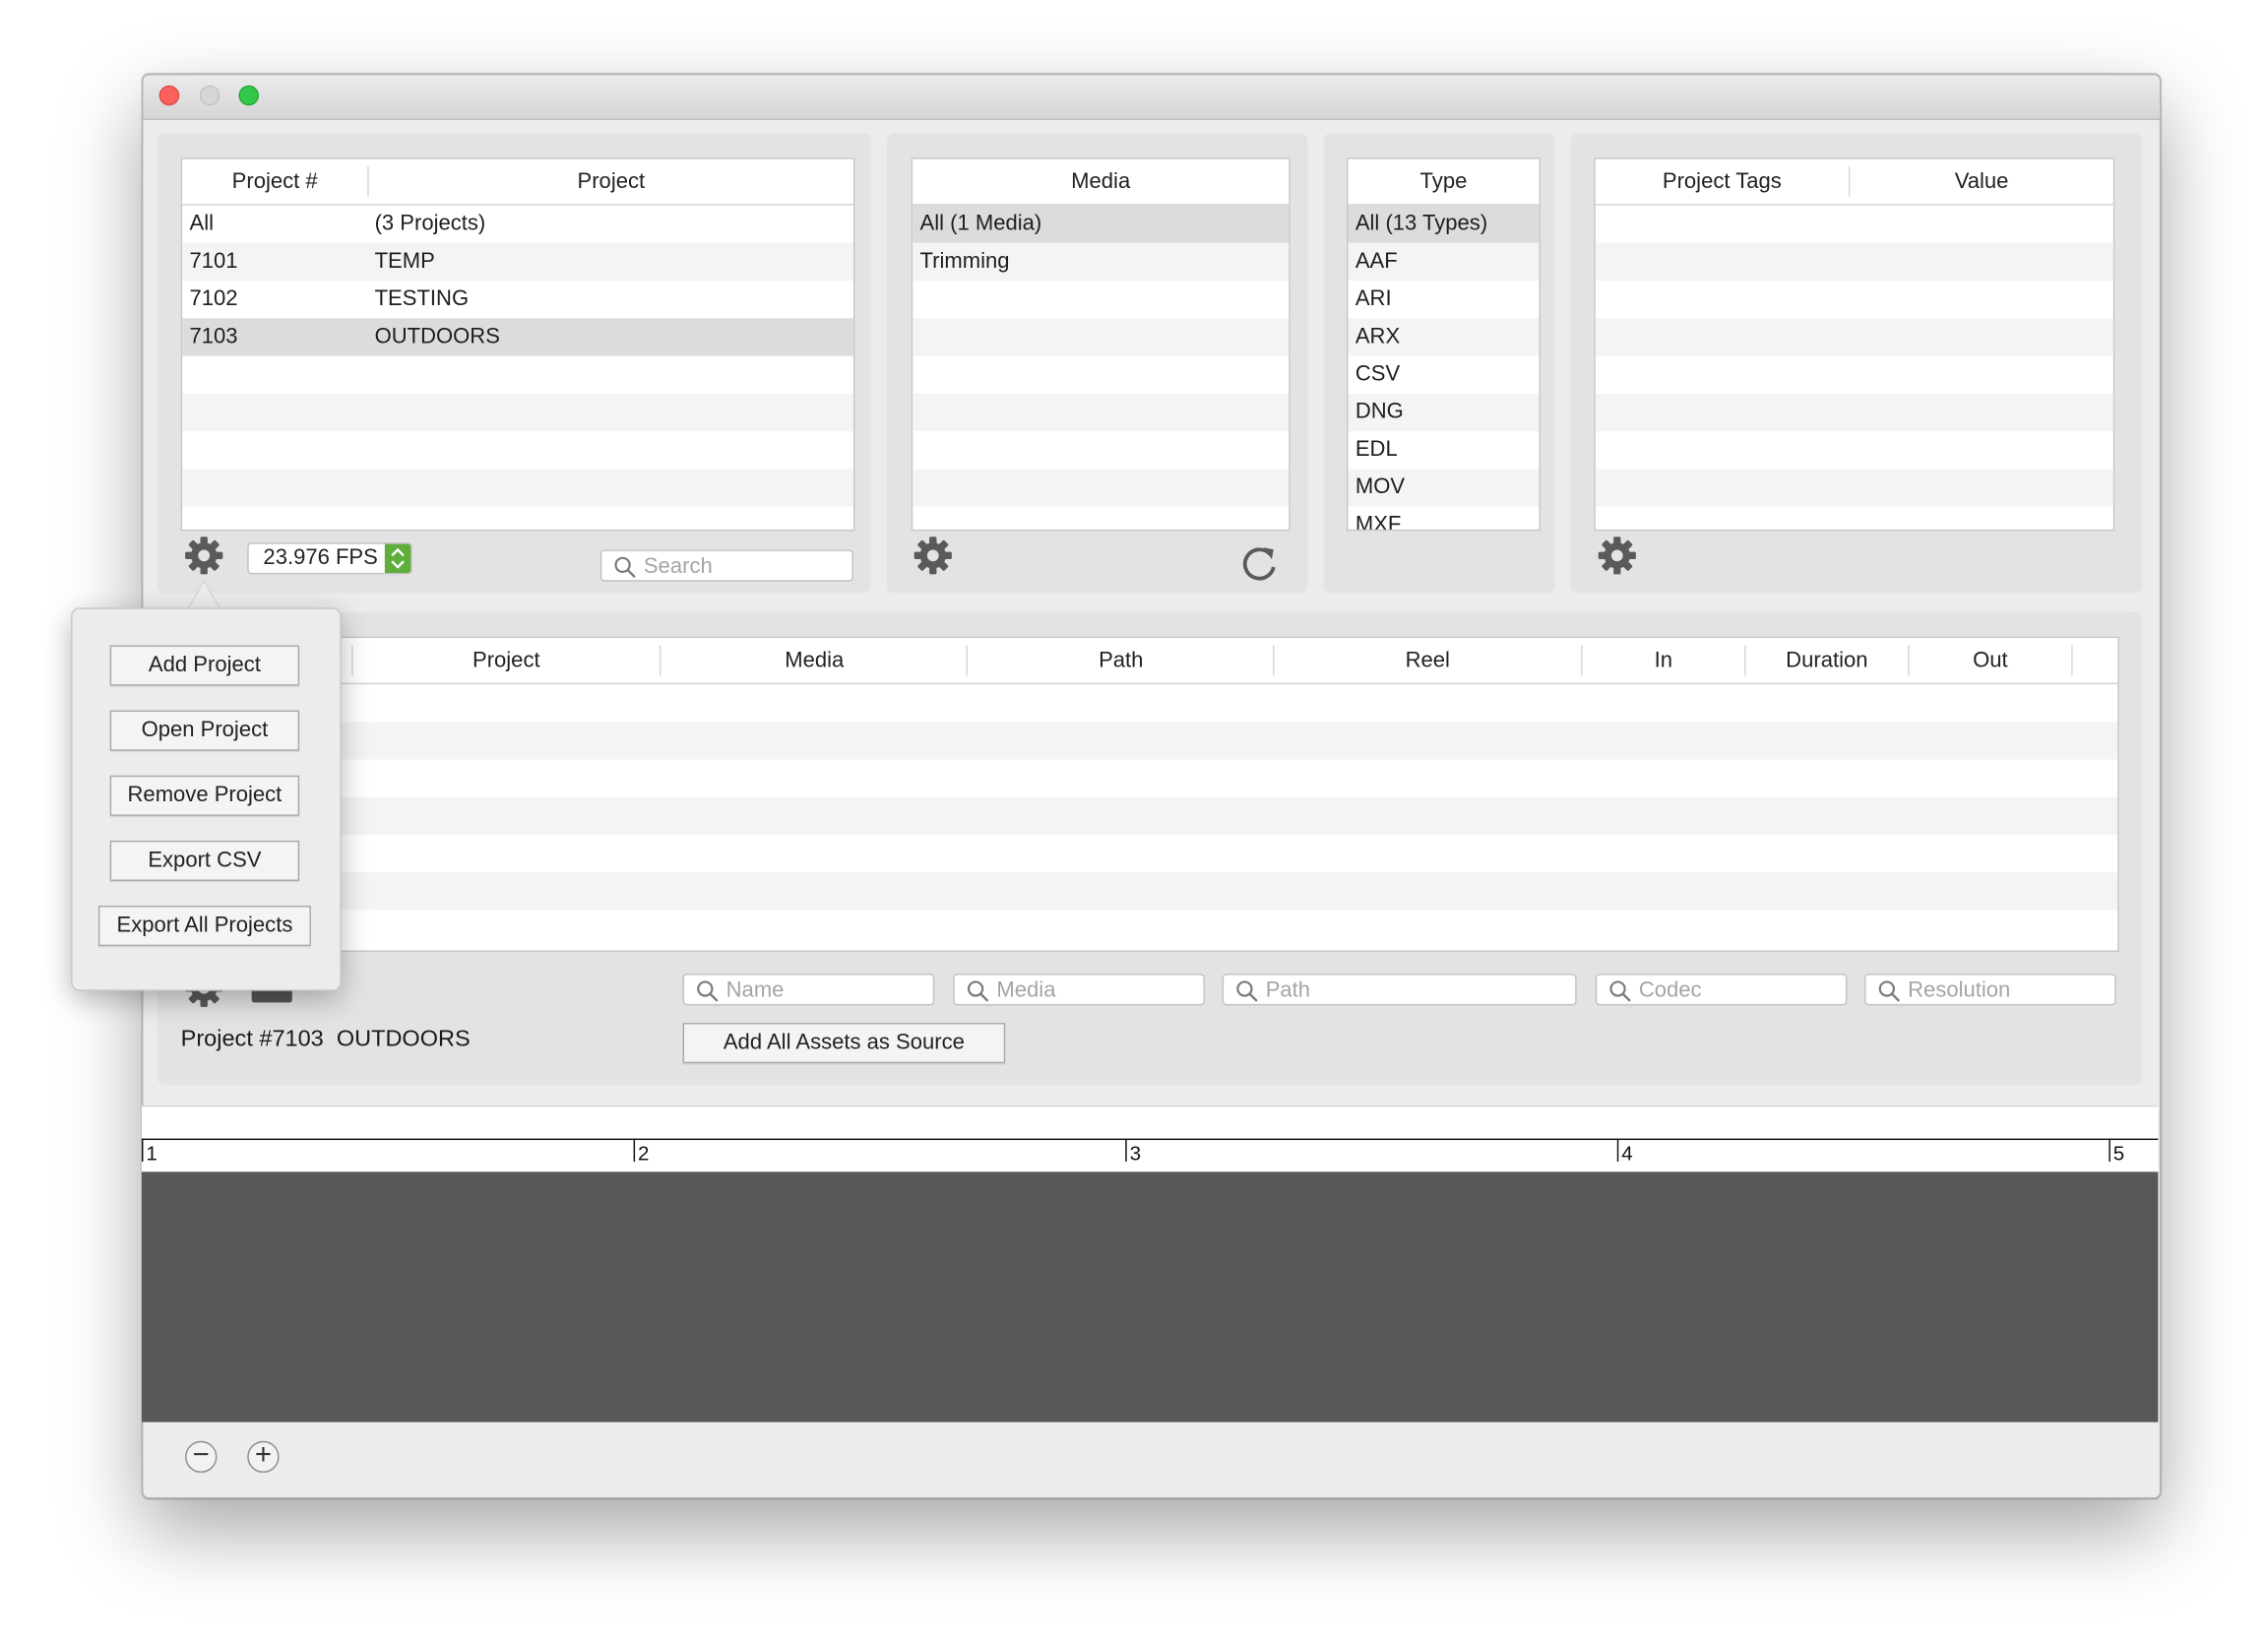 Image resolution: width=2268 pixels, height=1642 pixels. What do you see at coordinates (329, 558) in the screenshot?
I see `fps-stepper: 23.976 FPS` at bounding box center [329, 558].